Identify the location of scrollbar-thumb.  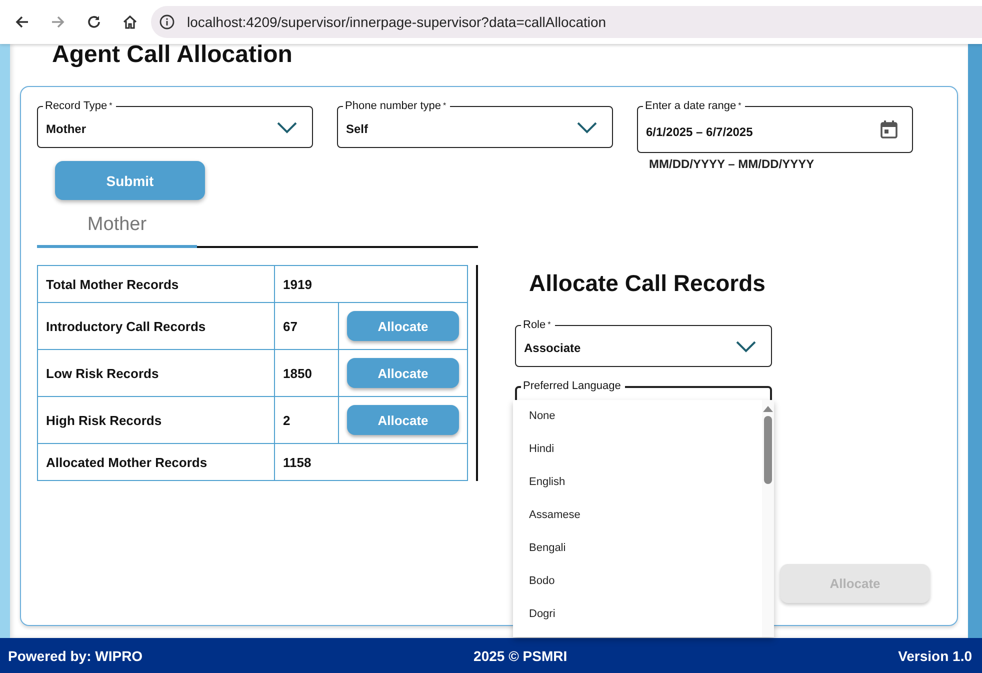
(768, 450).